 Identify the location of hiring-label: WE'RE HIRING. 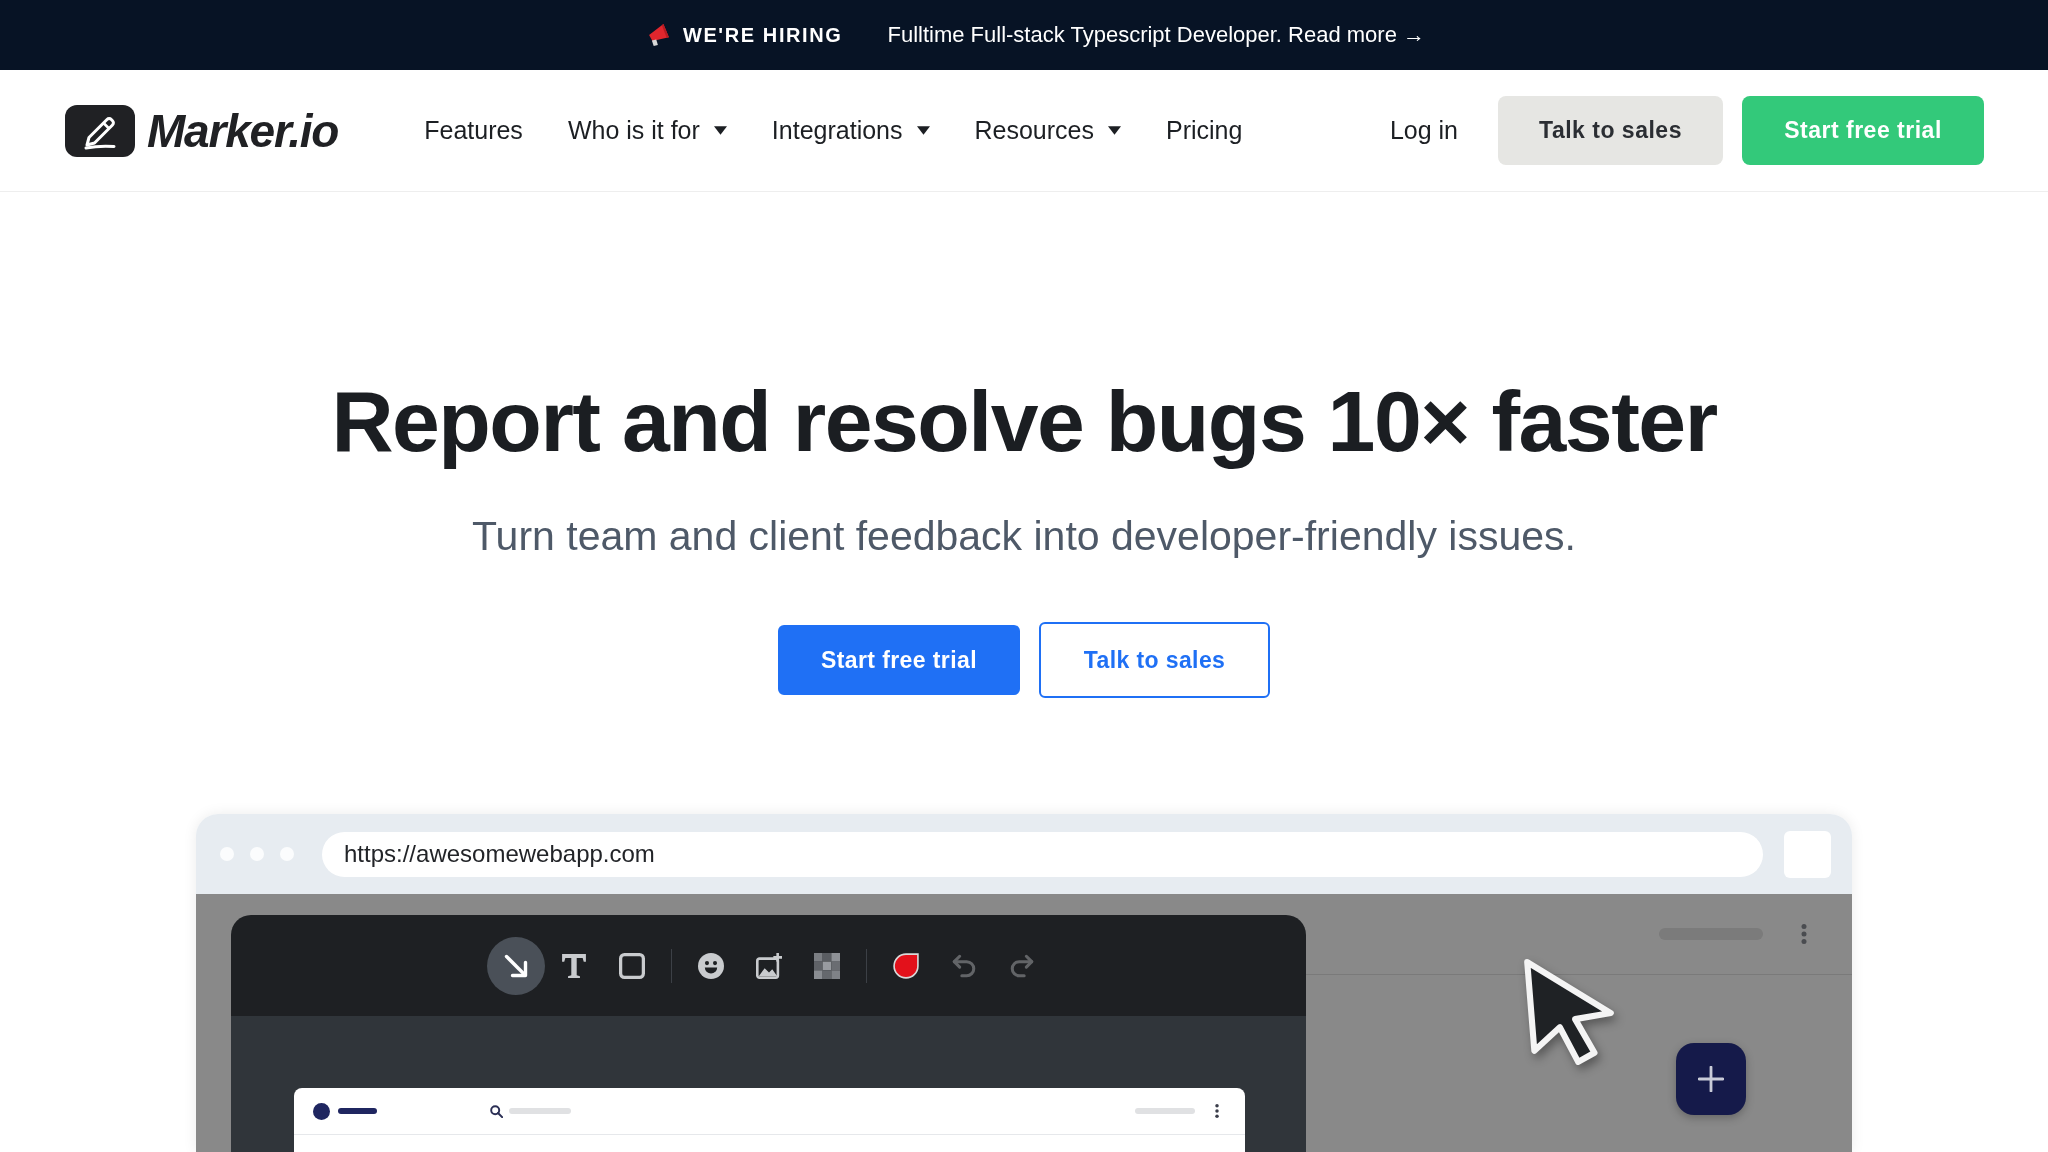
(762, 35).